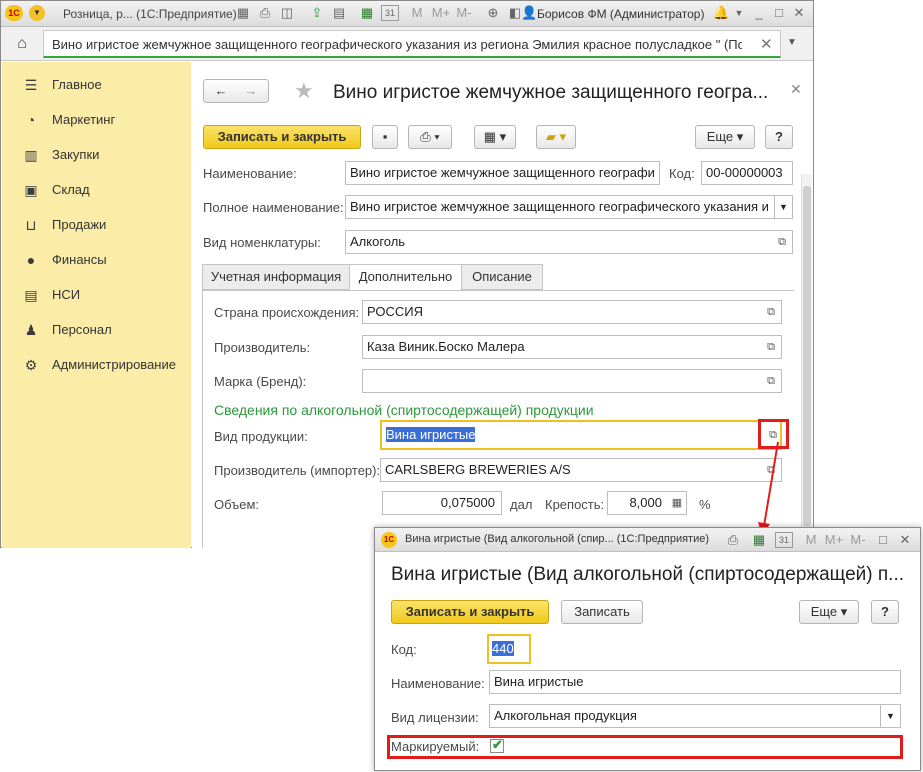 The image size is (923, 772). Describe the element at coordinates (572, 347) in the screenshot. I see `manufacturer-input: Каза Виник.Боско Малера` at that location.